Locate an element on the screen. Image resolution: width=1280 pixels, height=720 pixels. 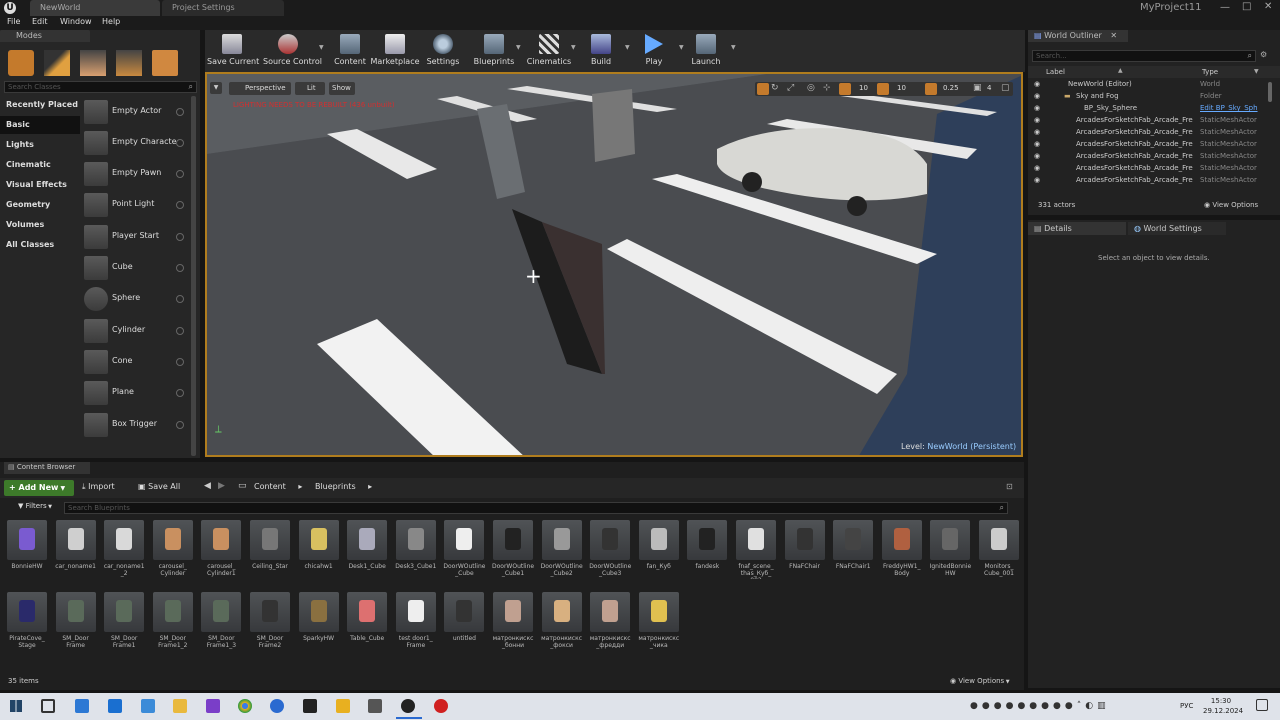
clock: 15:30 29.12.2024 is located at coordinates (1223, 706).